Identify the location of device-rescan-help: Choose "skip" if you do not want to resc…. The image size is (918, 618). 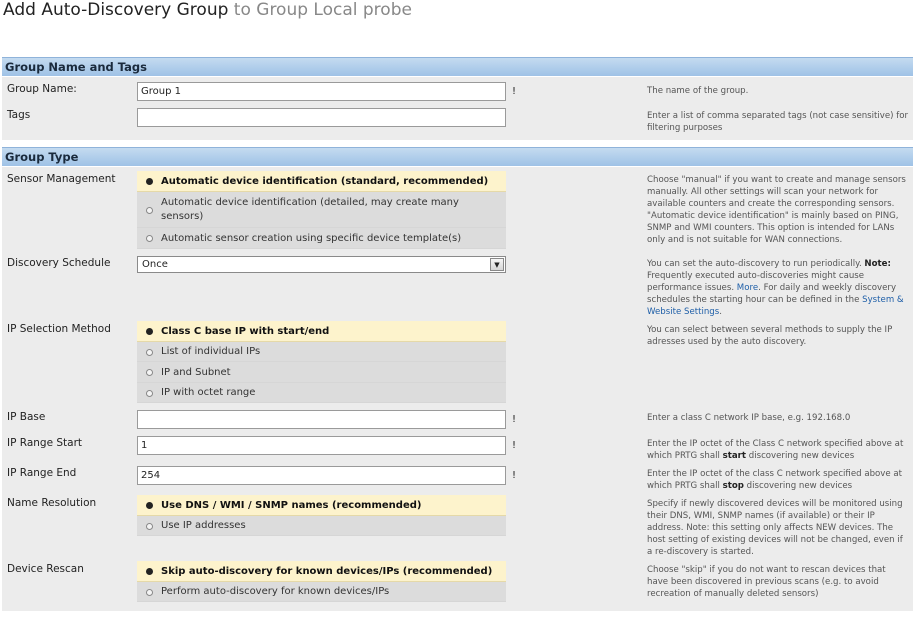
(766, 582).